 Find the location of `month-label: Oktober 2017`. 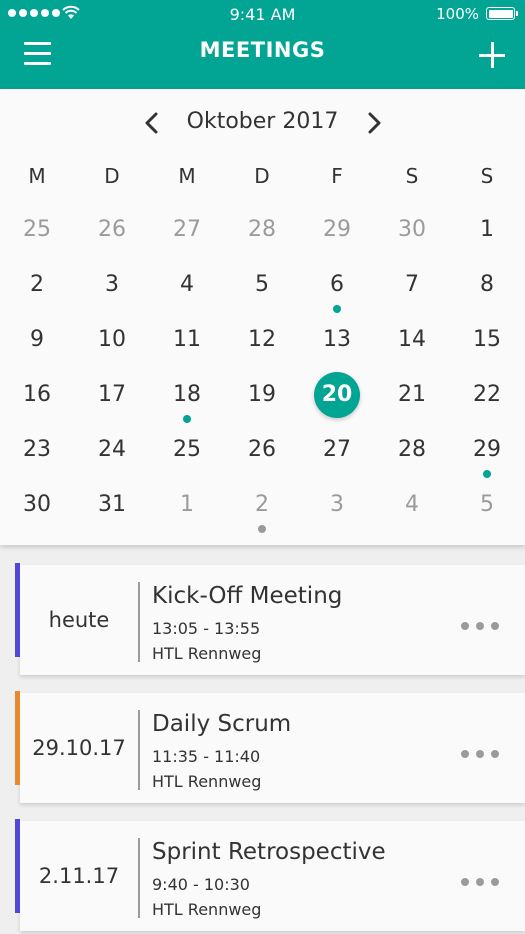

month-label: Oktober 2017 is located at coordinates (262, 121).